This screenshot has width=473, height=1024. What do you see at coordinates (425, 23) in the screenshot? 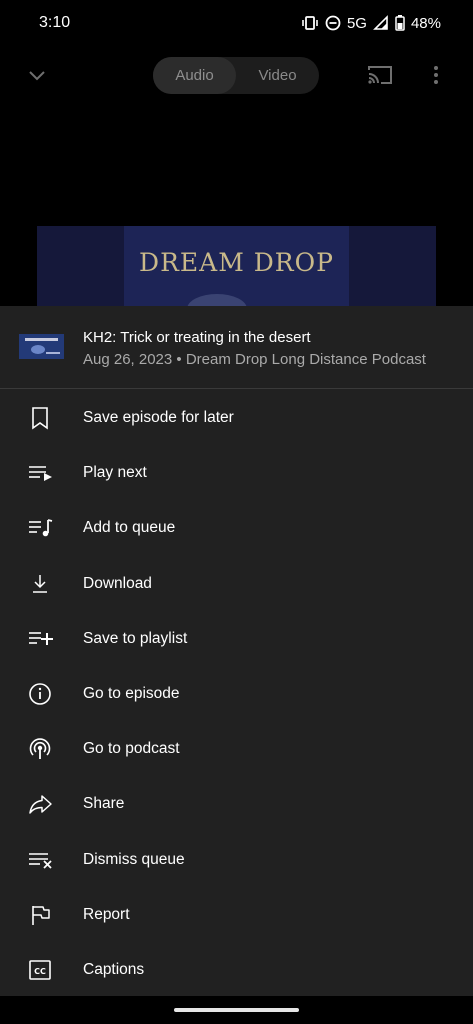
I see `battery-percent: 48%` at bounding box center [425, 23].